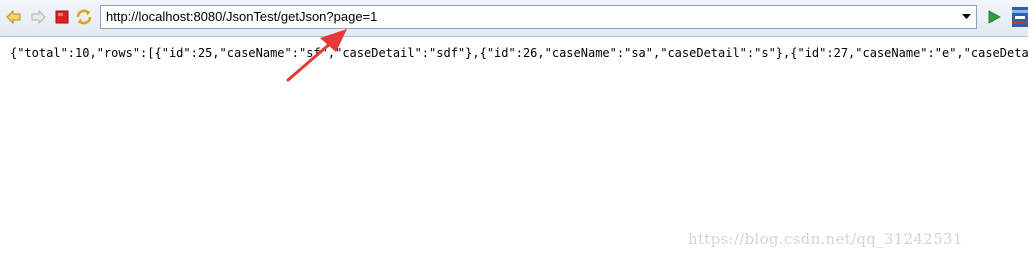  I want to click on go-icon, so click(994, 17).